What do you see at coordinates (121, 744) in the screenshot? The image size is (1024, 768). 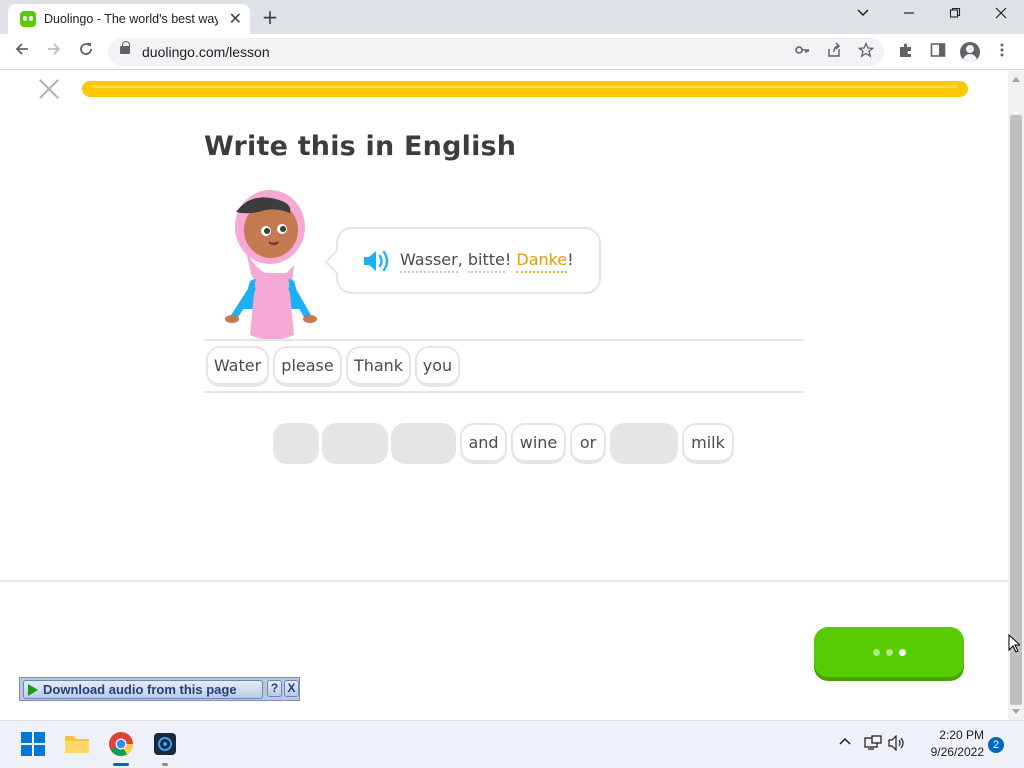 I see `chrome-icon` at bounding box center [121, 744].